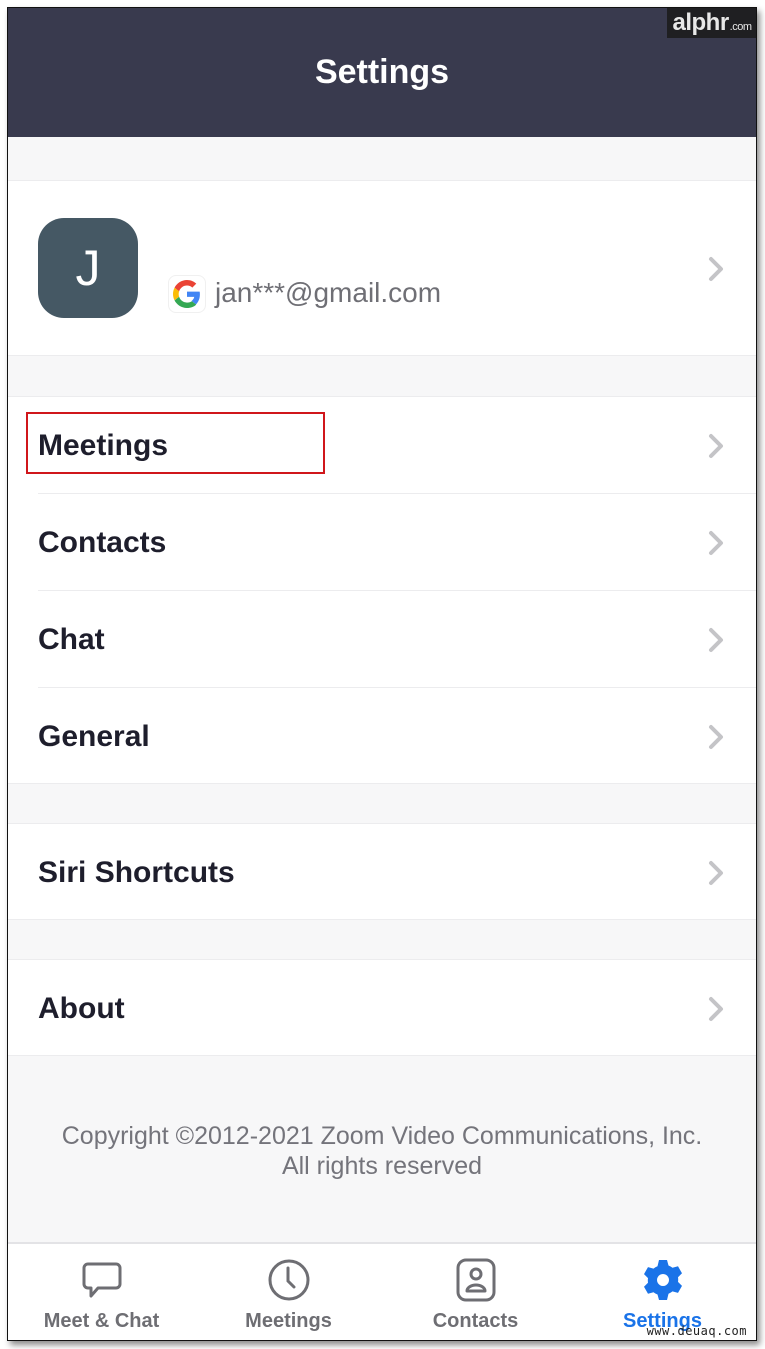 Image resolution: width=765 pixels, height=1349 pixels. I want to click on avatar: J, so click(88, 268).